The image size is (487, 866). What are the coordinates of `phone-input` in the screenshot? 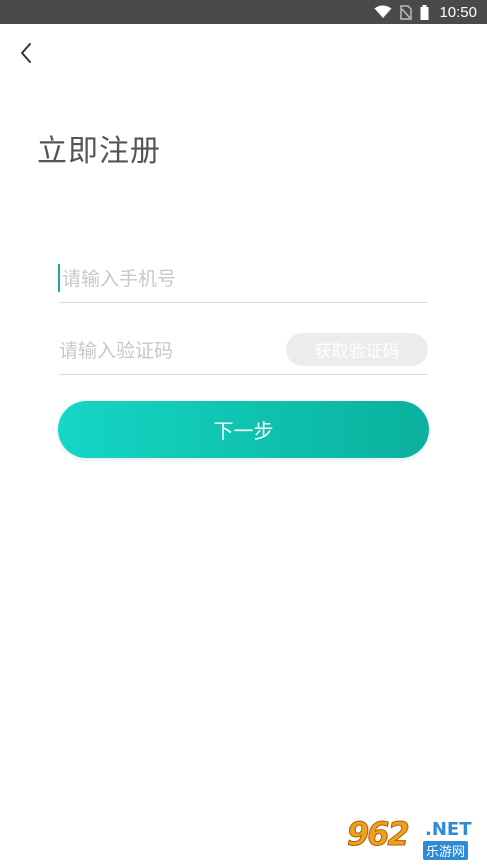 It's located at (243, 279).